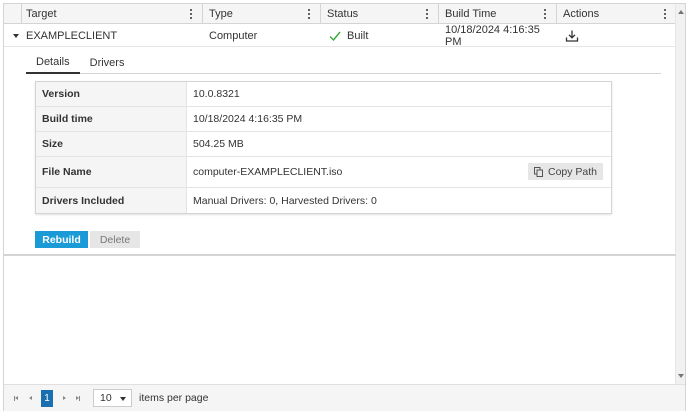 This screenshot has height=415, width=688. What do you see at coordinates (323, 94) in the screenshot?
I see `detail-row-version: Version 10.0.8321` at bounding box center [323, 94].